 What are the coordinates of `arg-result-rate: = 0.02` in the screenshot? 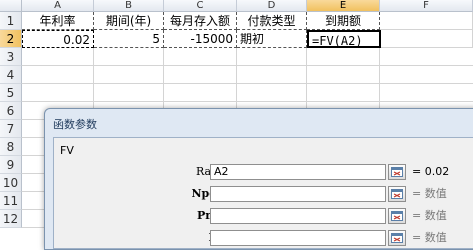 It's located at (431, 171).